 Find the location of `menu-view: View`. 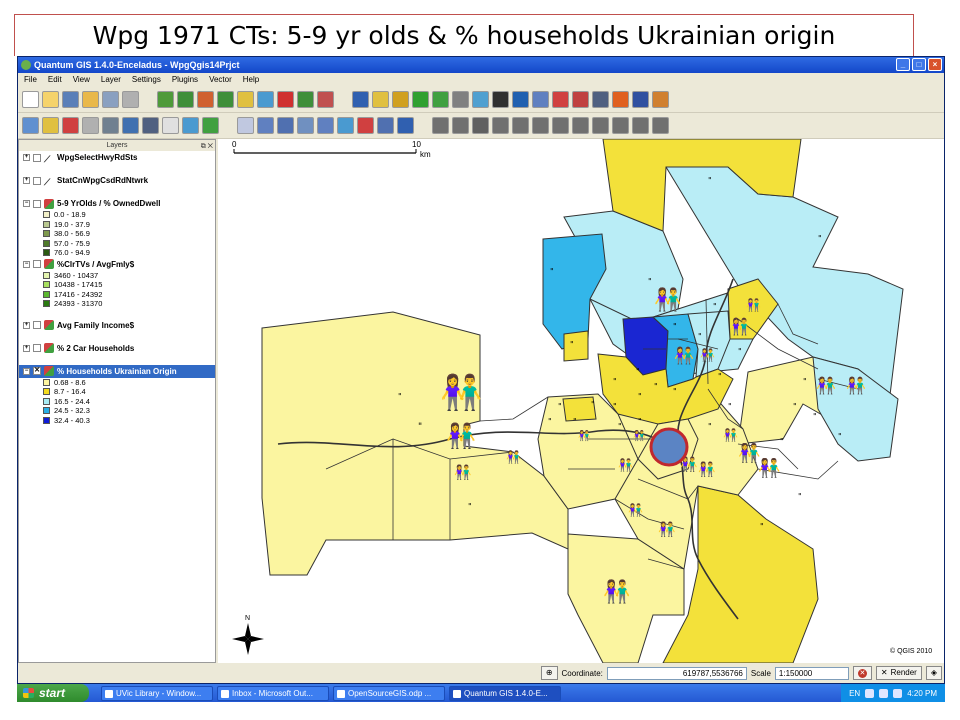

menu-view: View is located at coordinates (81, 80).